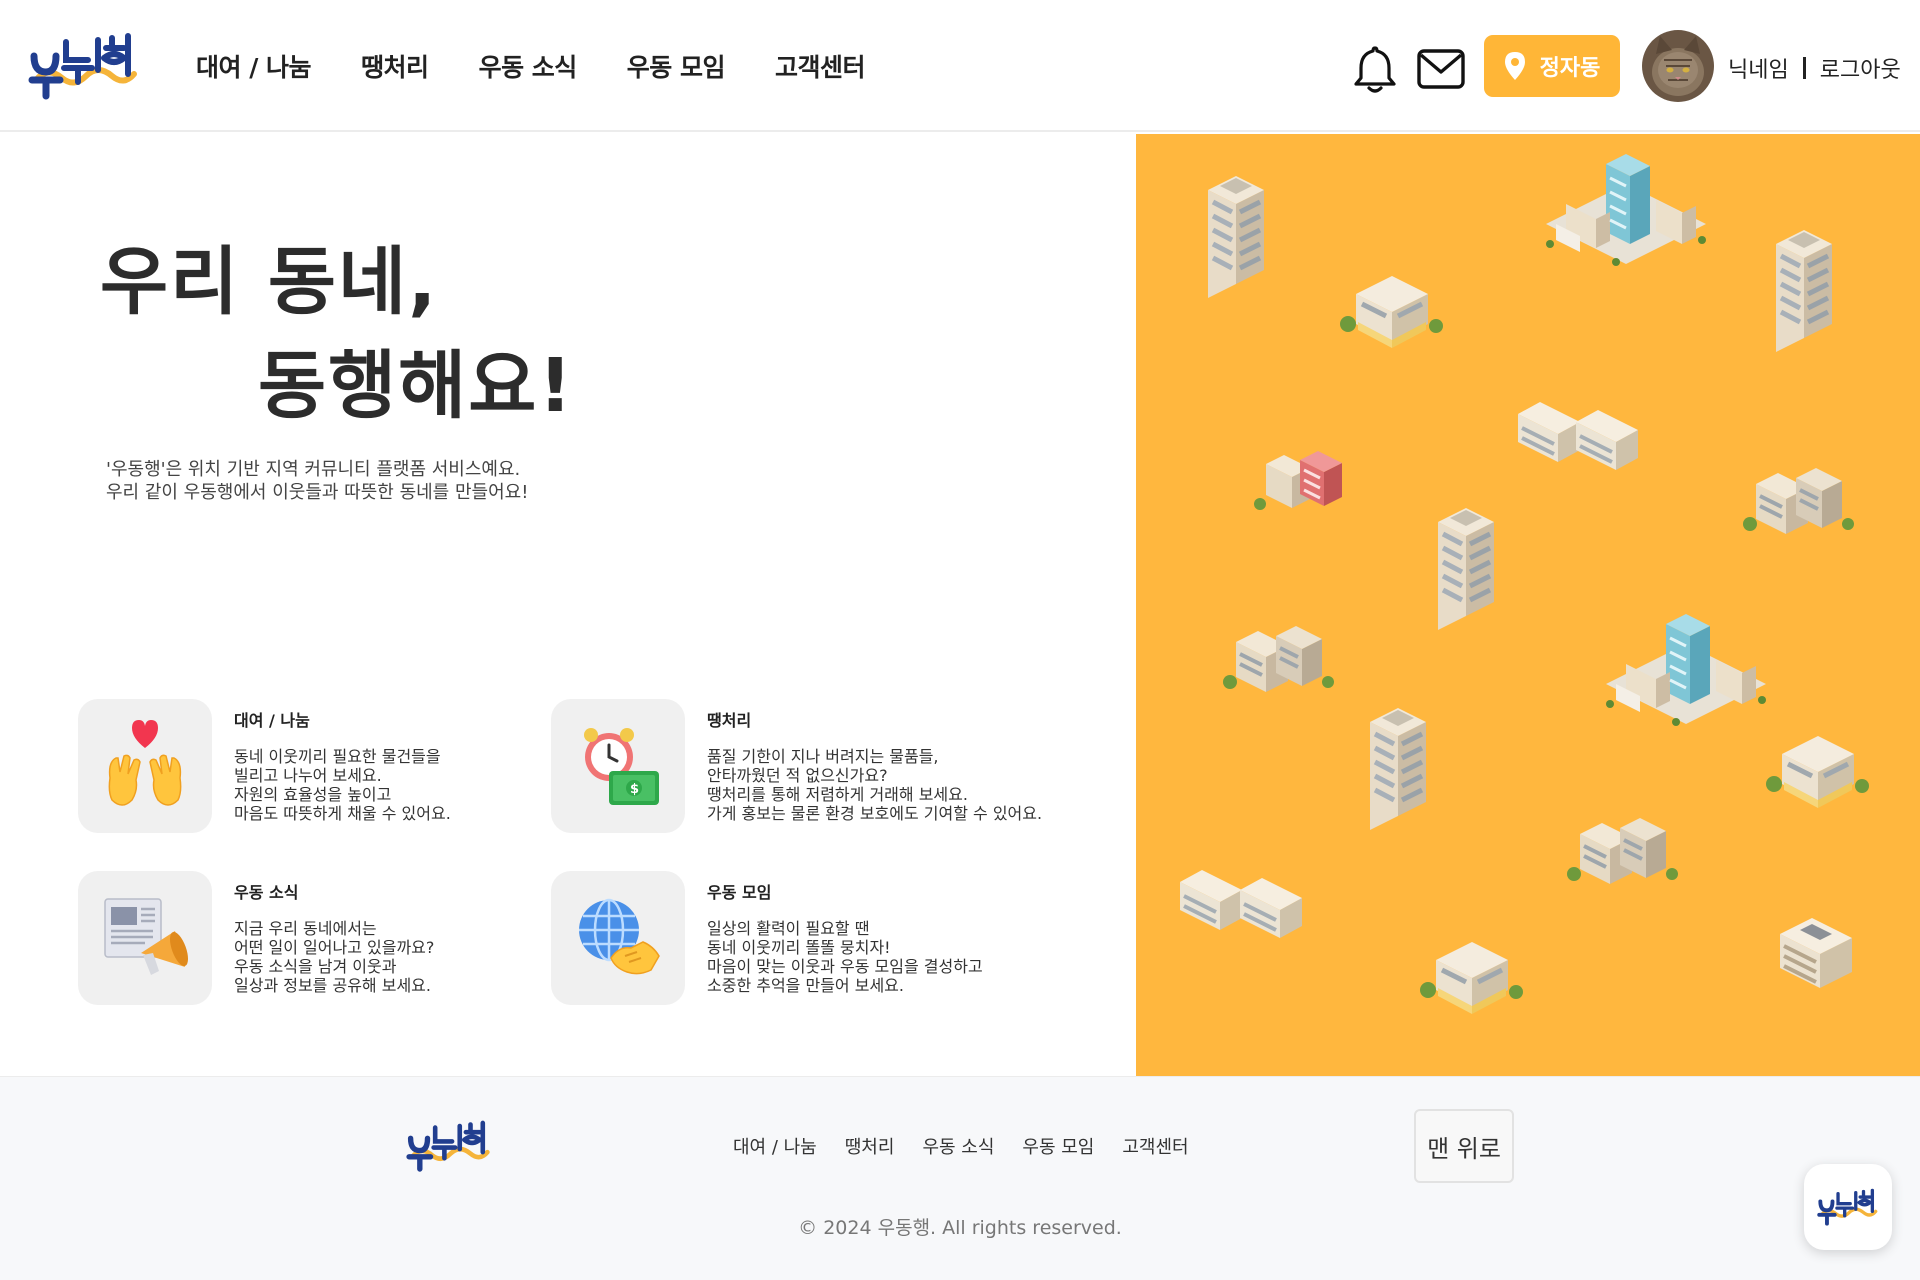  Describe the element at coordinates (528, 66) in the screenshot. I see `nav-news: 우동 소식` at that location.